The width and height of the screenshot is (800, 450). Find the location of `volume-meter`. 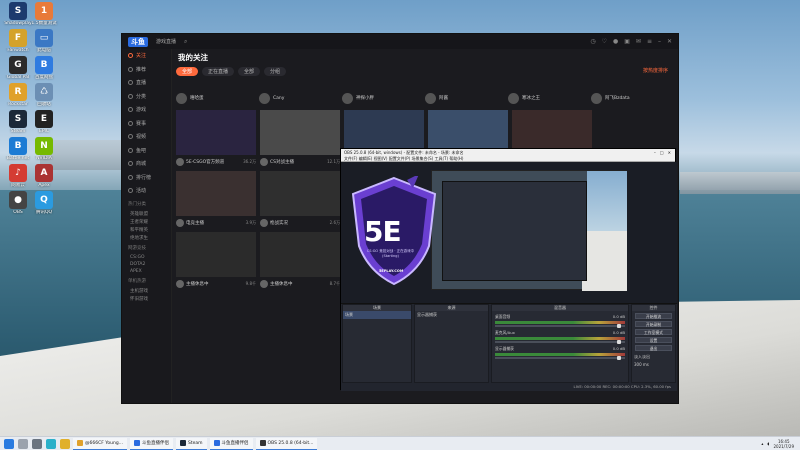

volume-meter is located at coordinates (560, 338).